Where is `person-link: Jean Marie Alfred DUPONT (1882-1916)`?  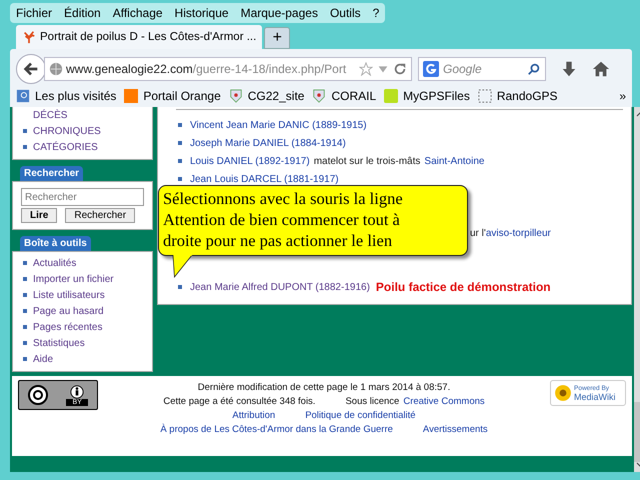
person-link: Jean Marie Alfred DUPONT (1882-1916) is located at coordinates (280, 287).